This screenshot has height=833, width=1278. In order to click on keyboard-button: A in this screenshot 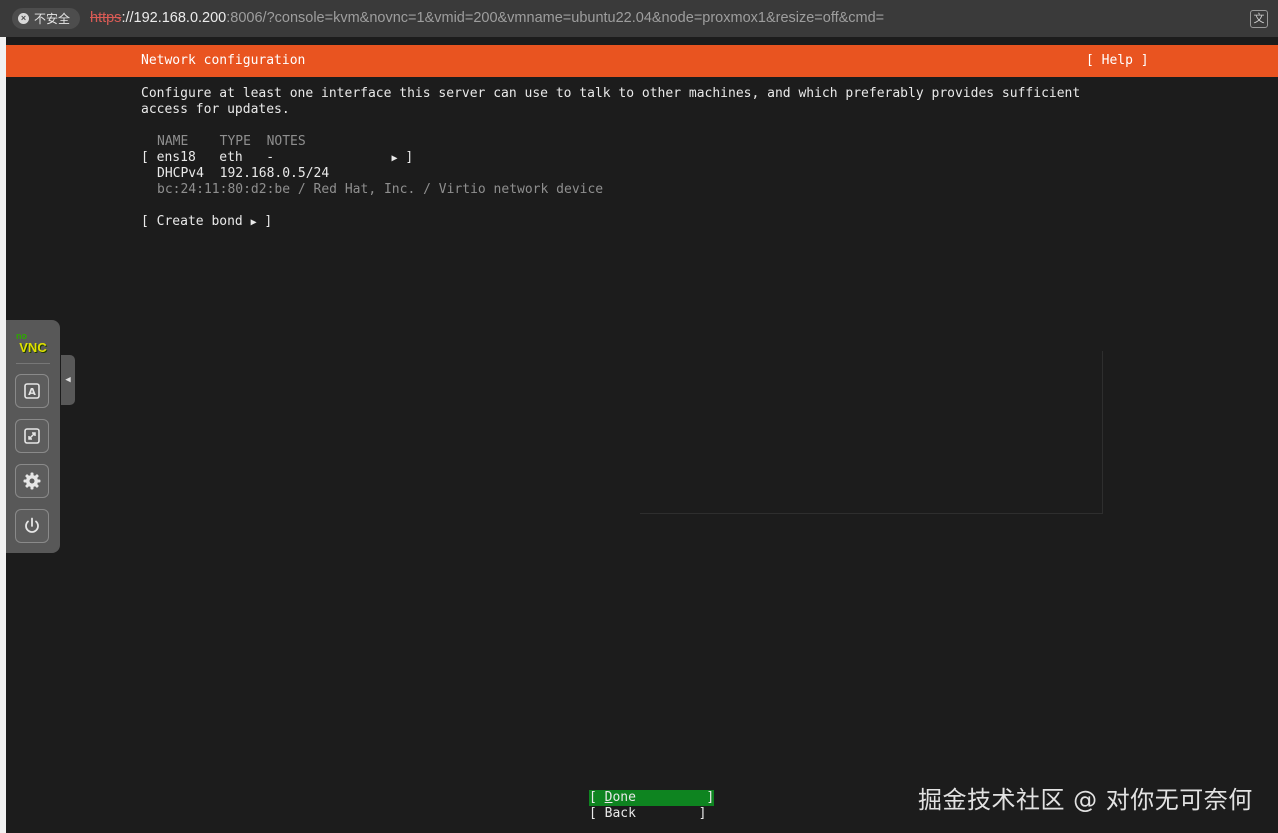, I will do `click(32, 391)`.